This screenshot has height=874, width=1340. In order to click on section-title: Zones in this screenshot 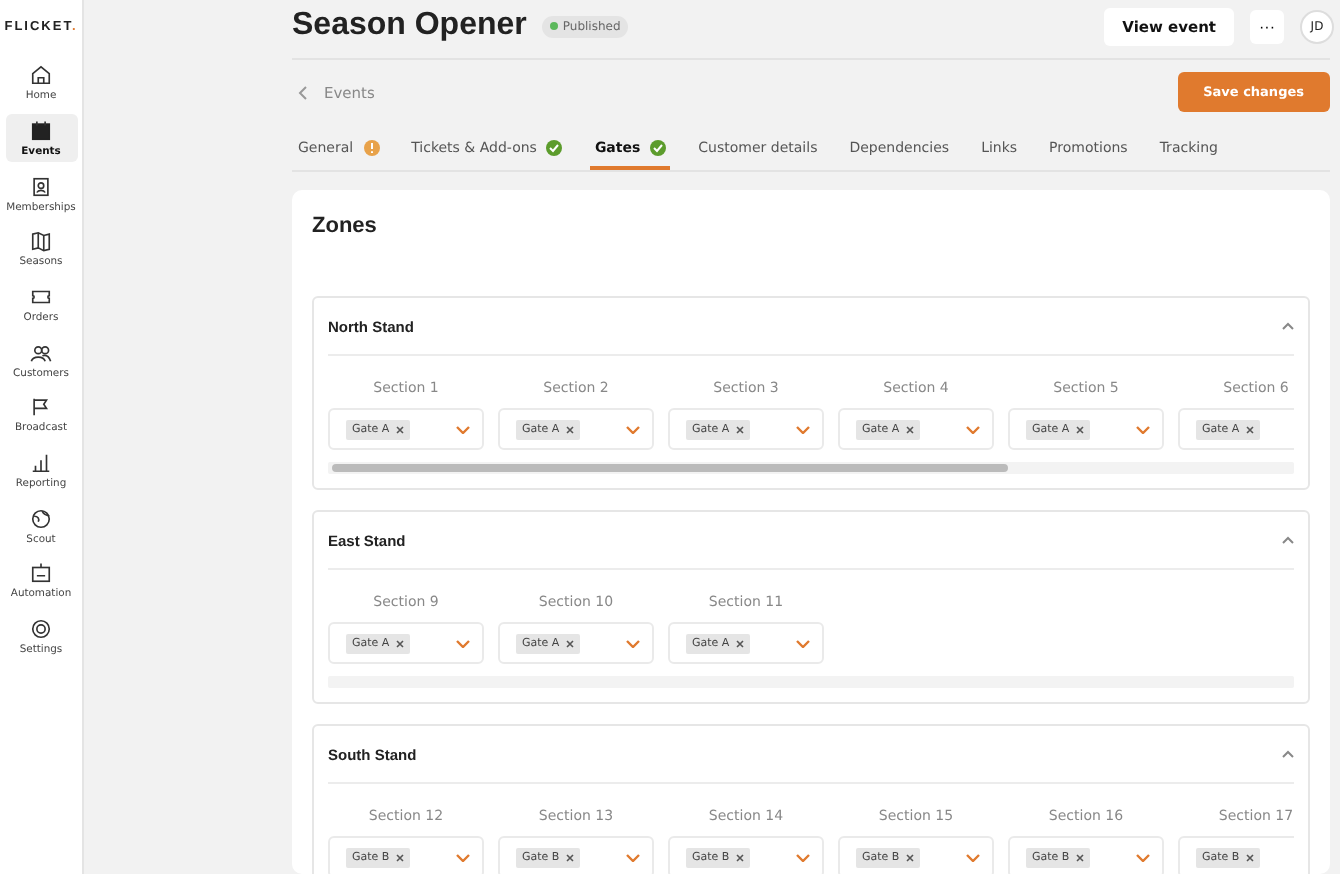, I will do `click(345, 226)`.